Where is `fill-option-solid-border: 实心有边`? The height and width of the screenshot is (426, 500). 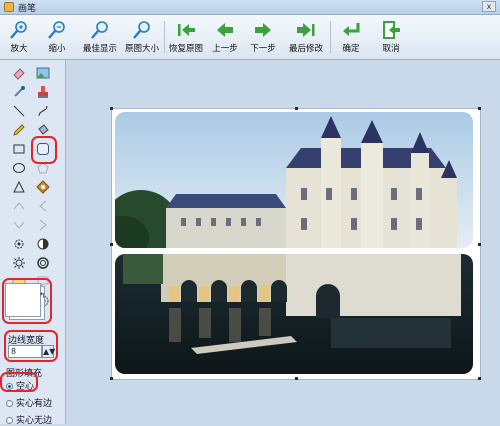
fill-option-solid-border: 实心有边 is located at coordinates (29, 402).